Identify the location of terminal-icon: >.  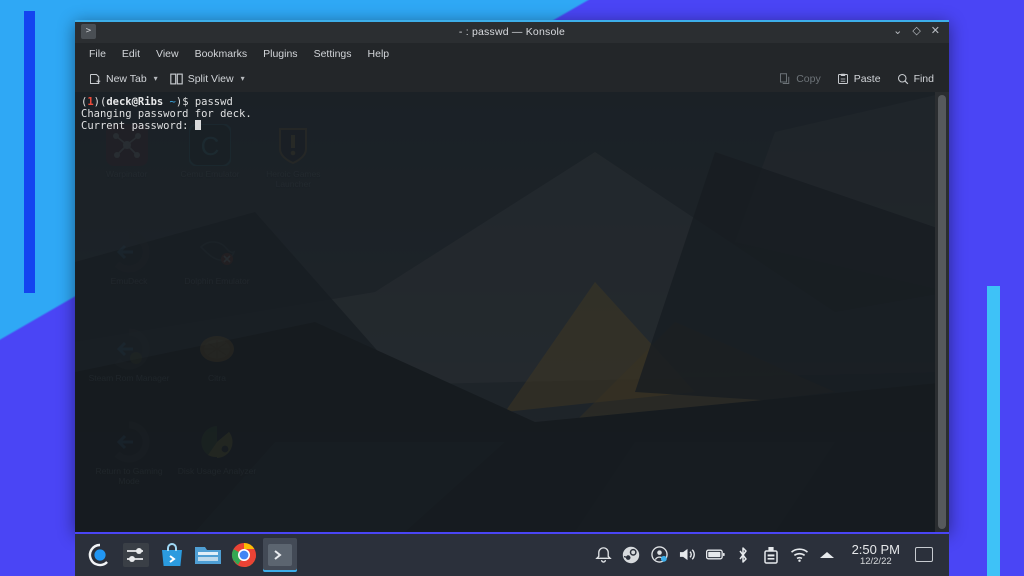
(88, 31).